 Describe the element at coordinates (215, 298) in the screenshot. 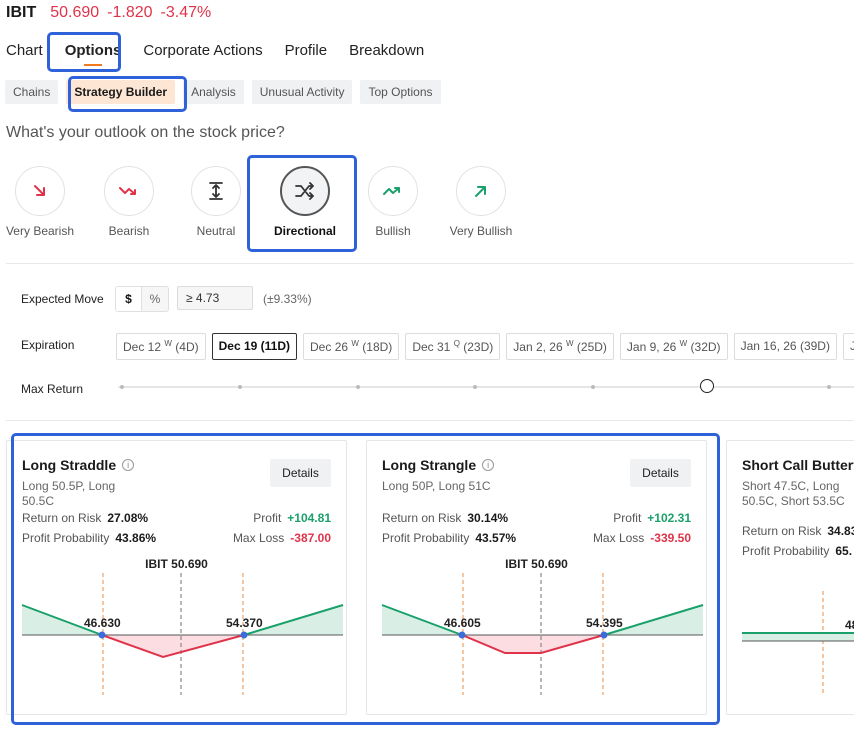

I see `expected-move-input: ≥ 4.73` at that location.